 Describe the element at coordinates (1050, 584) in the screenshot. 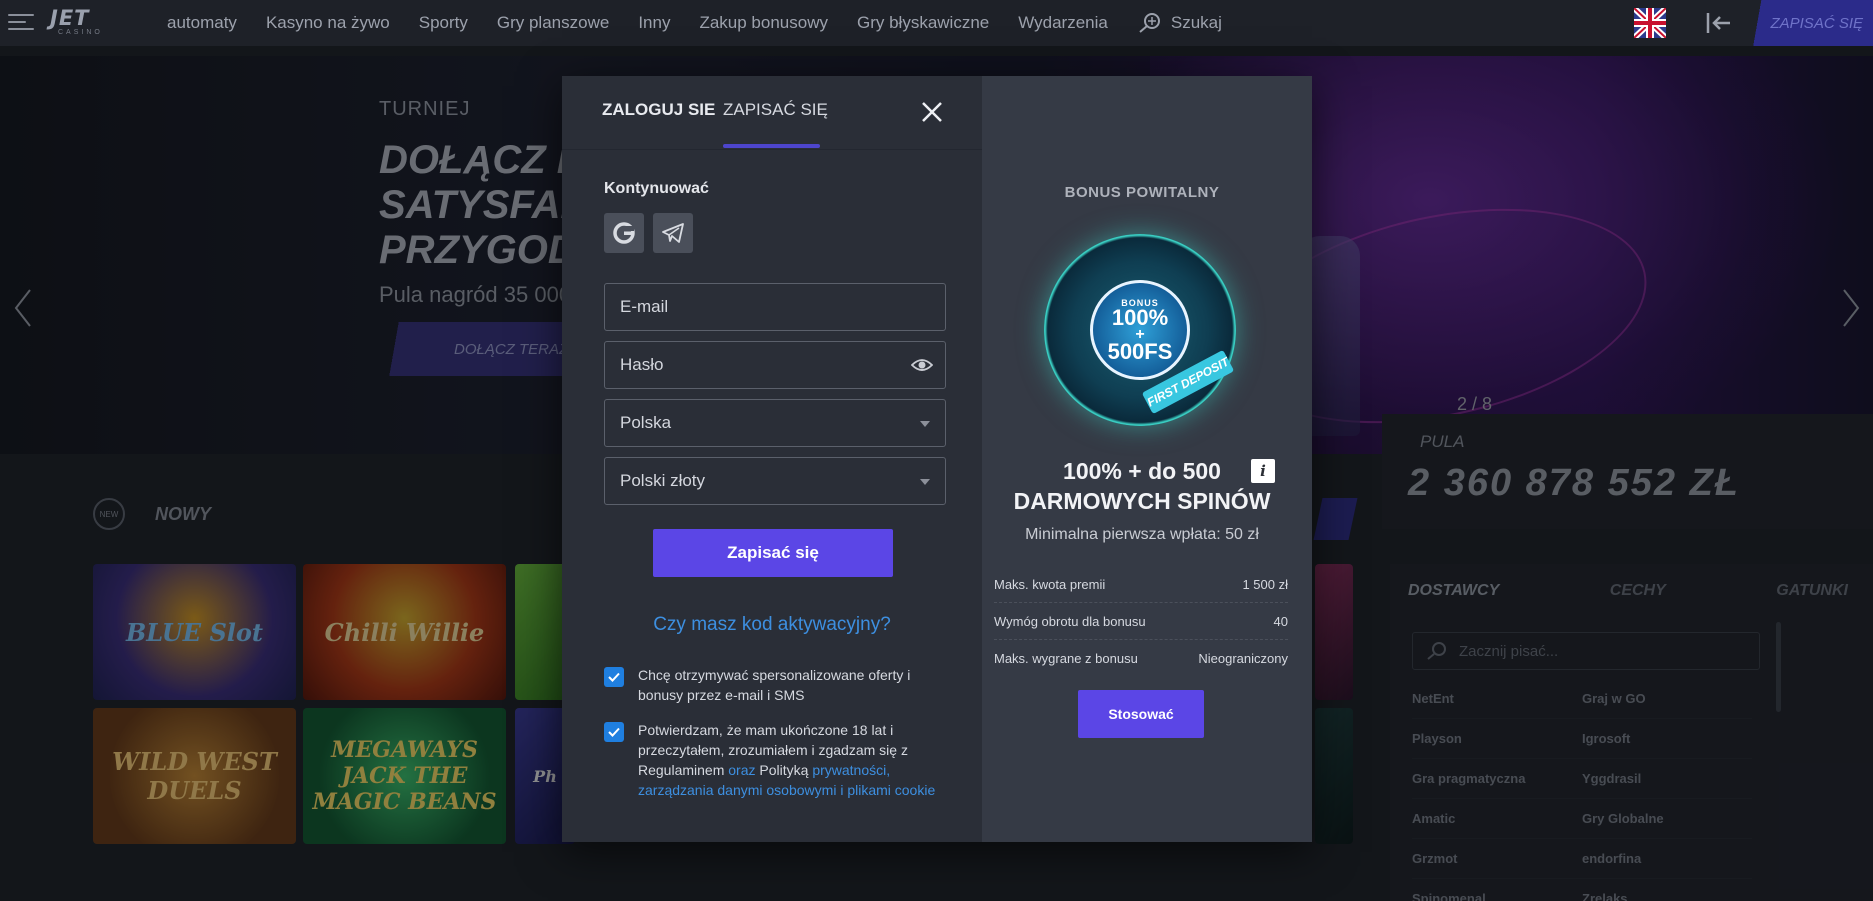

I see `bonus-row-label: Maks. kwota premii` at that location.